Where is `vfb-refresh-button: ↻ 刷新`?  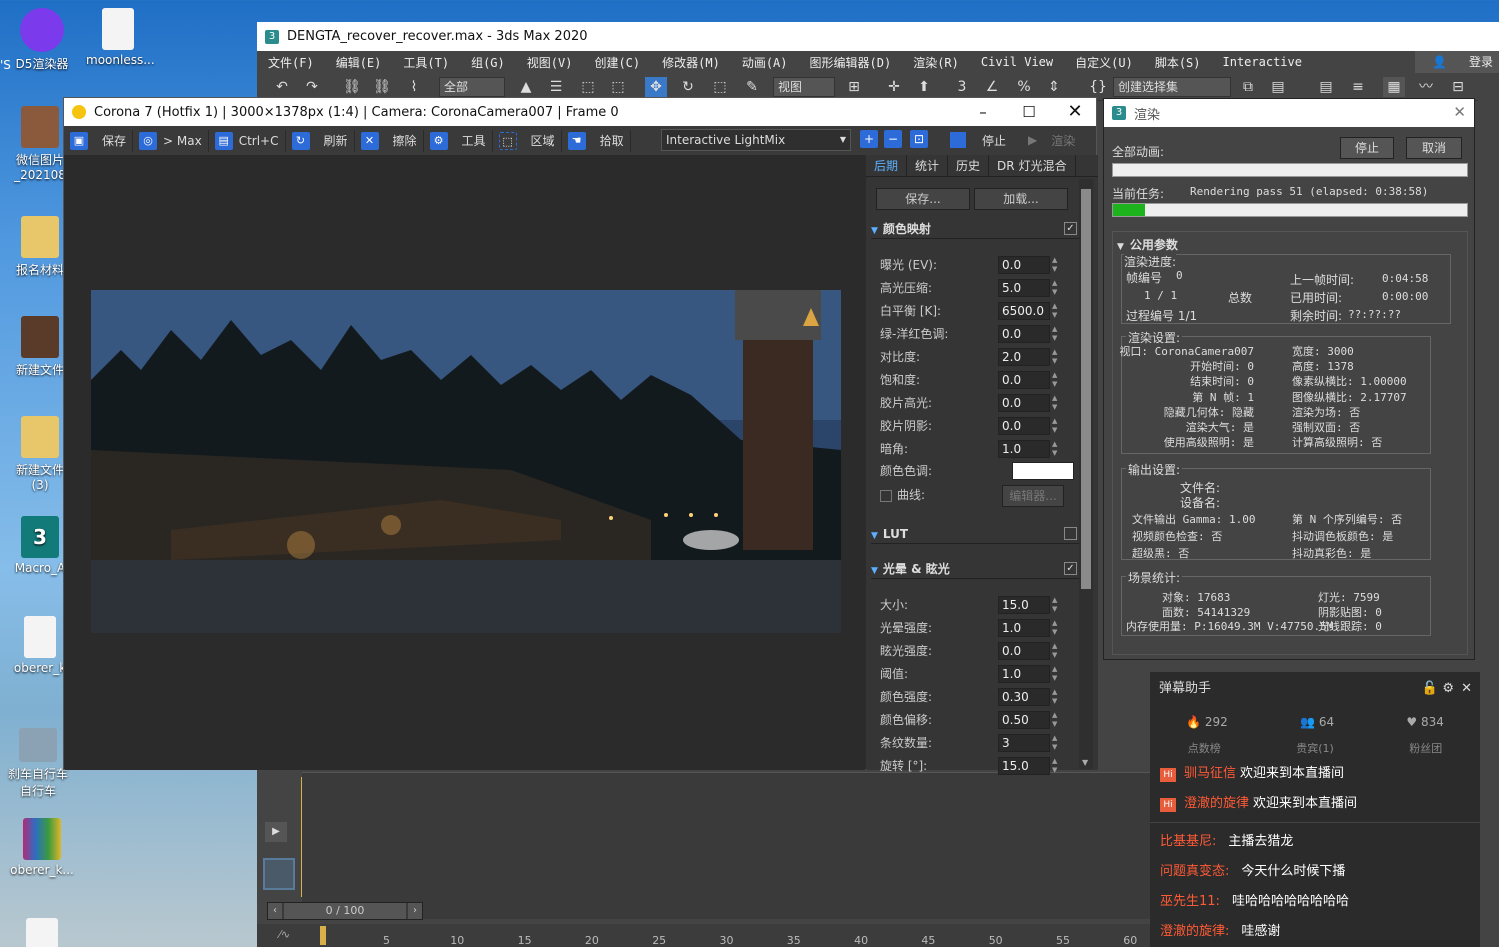
vfb-refresh-button: ↻ 刷新 is located at coordinates (320, 140).